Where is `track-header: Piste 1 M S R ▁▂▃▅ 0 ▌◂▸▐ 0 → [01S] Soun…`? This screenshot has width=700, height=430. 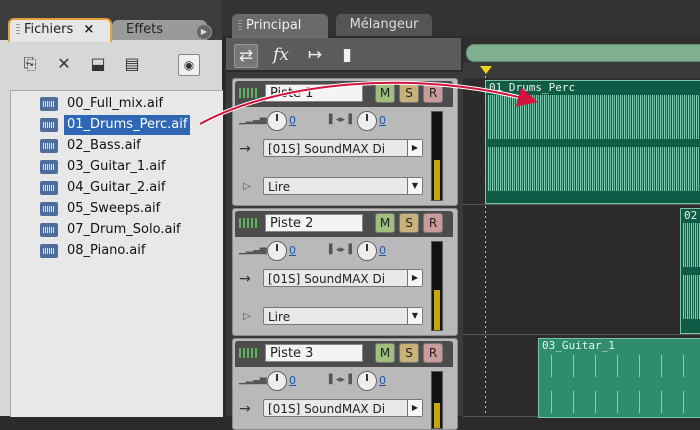 track-header: Piste 1 M S R ▁▂▃▅ 0 ▌◂▸▐ 0 → [01S] Soun… is located at coordinates (345, 142).